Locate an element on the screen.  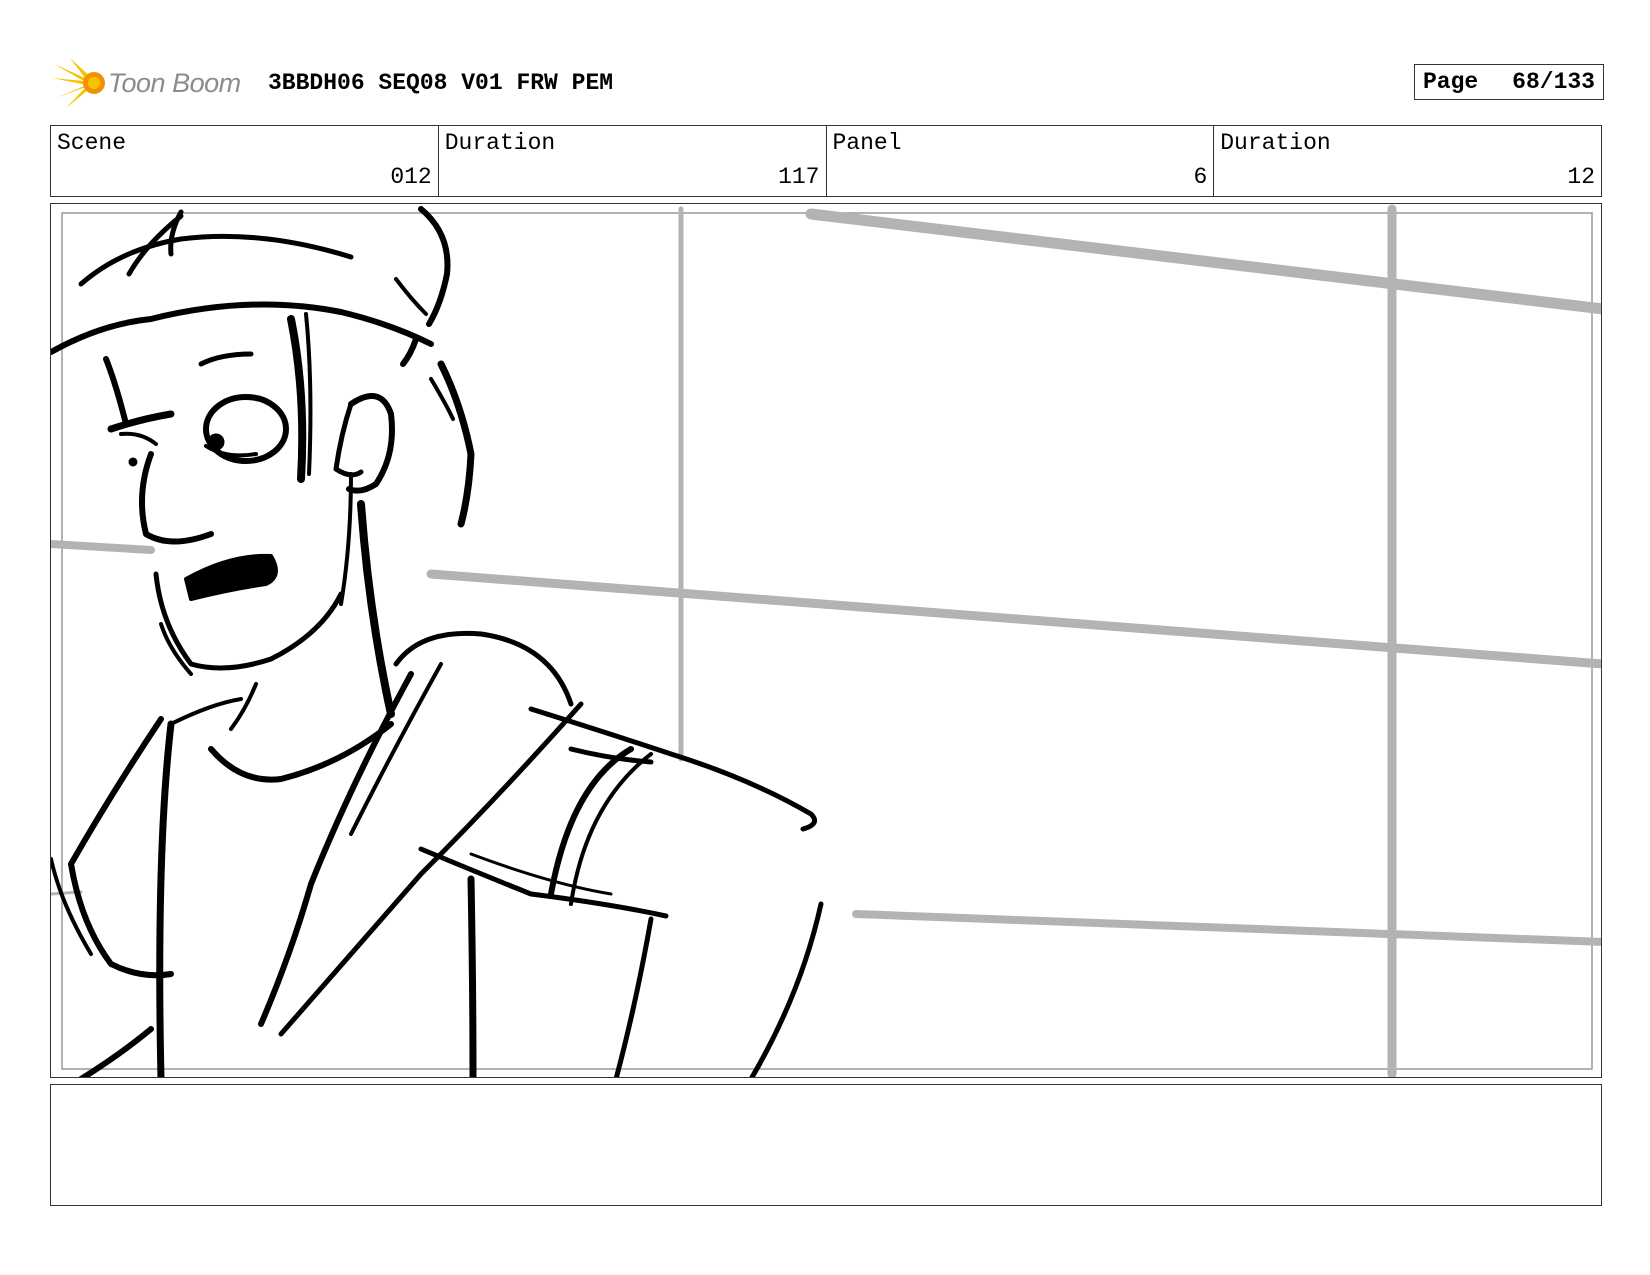
toon-boom-logo: Toon Boom is located at coordinates (152, 84).